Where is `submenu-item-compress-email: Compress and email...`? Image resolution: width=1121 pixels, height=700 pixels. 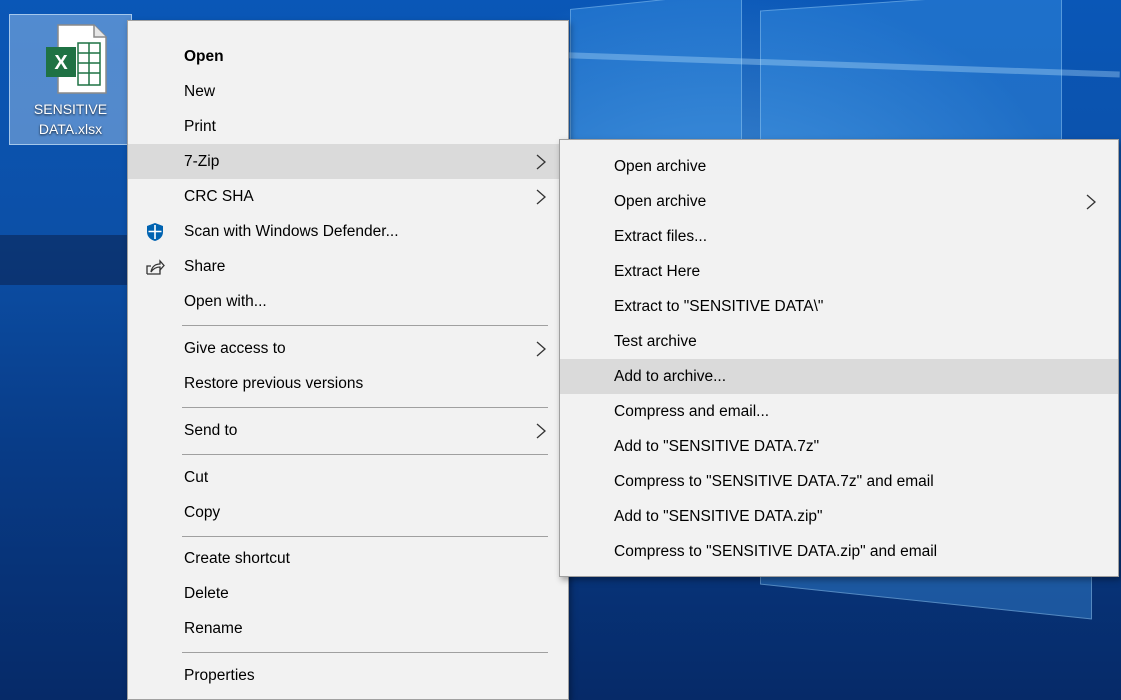 submenu-item-compress-email: Compress and email... is located at coordinates (839, 411).